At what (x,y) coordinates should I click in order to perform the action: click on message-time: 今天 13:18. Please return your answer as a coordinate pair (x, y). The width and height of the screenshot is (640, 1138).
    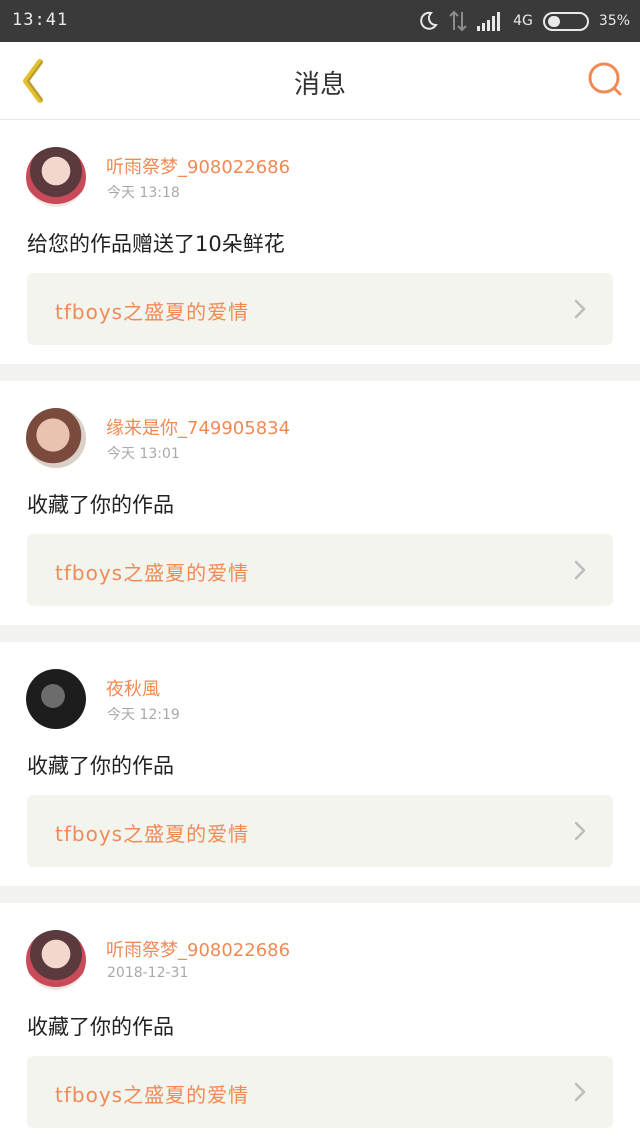
    Looking at the image, I should click on (143, 193).